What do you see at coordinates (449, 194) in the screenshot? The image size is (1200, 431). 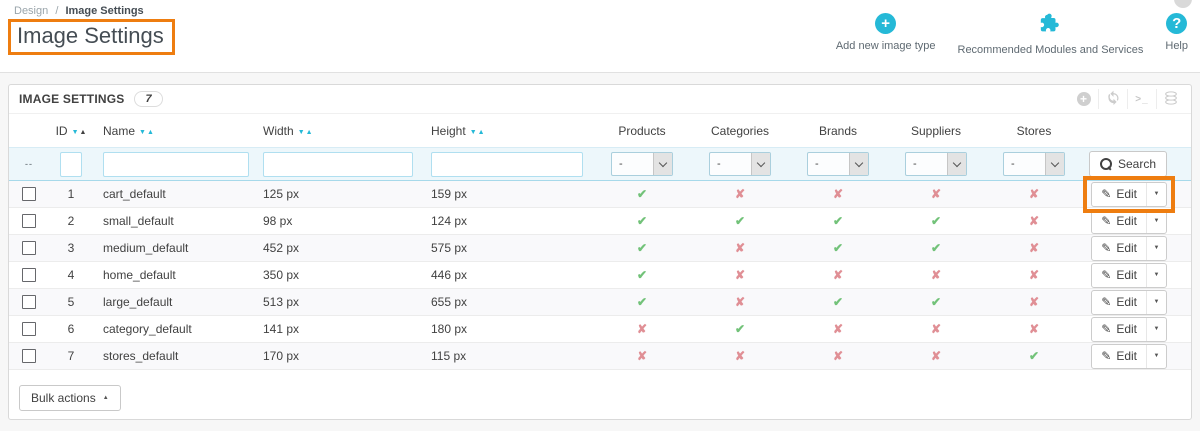 I see `row-height: 159 px` at bounding box center [449, 194].